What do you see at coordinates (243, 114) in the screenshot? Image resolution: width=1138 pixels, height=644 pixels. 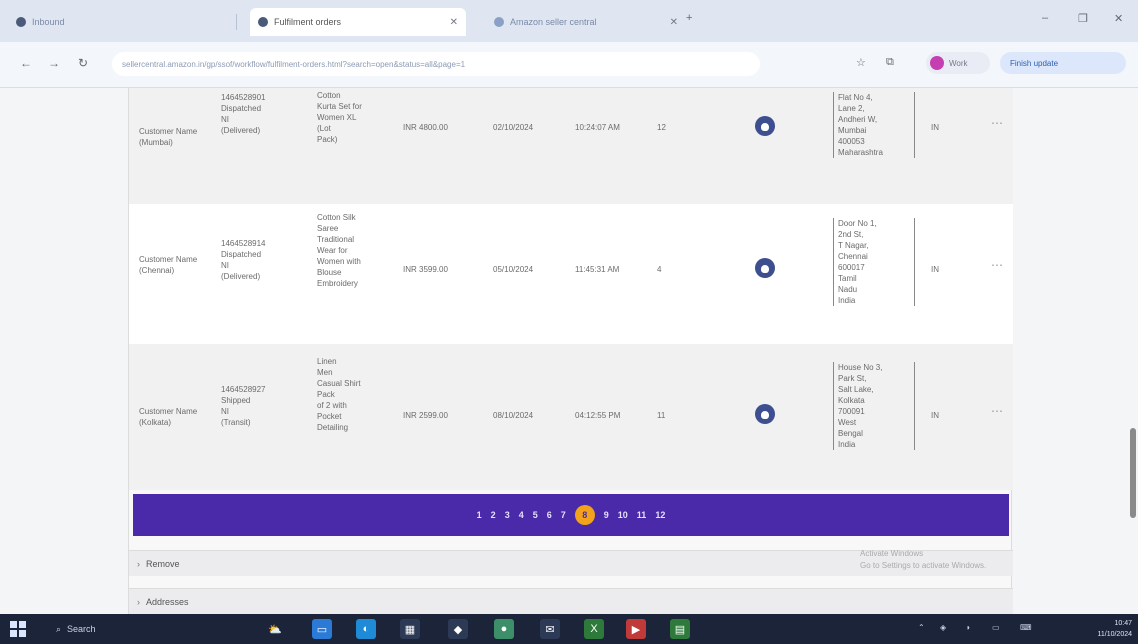 I see `order-id-cell: 1464528901 Dispatched NI (Delivered)` at bounding box center [243, 114].